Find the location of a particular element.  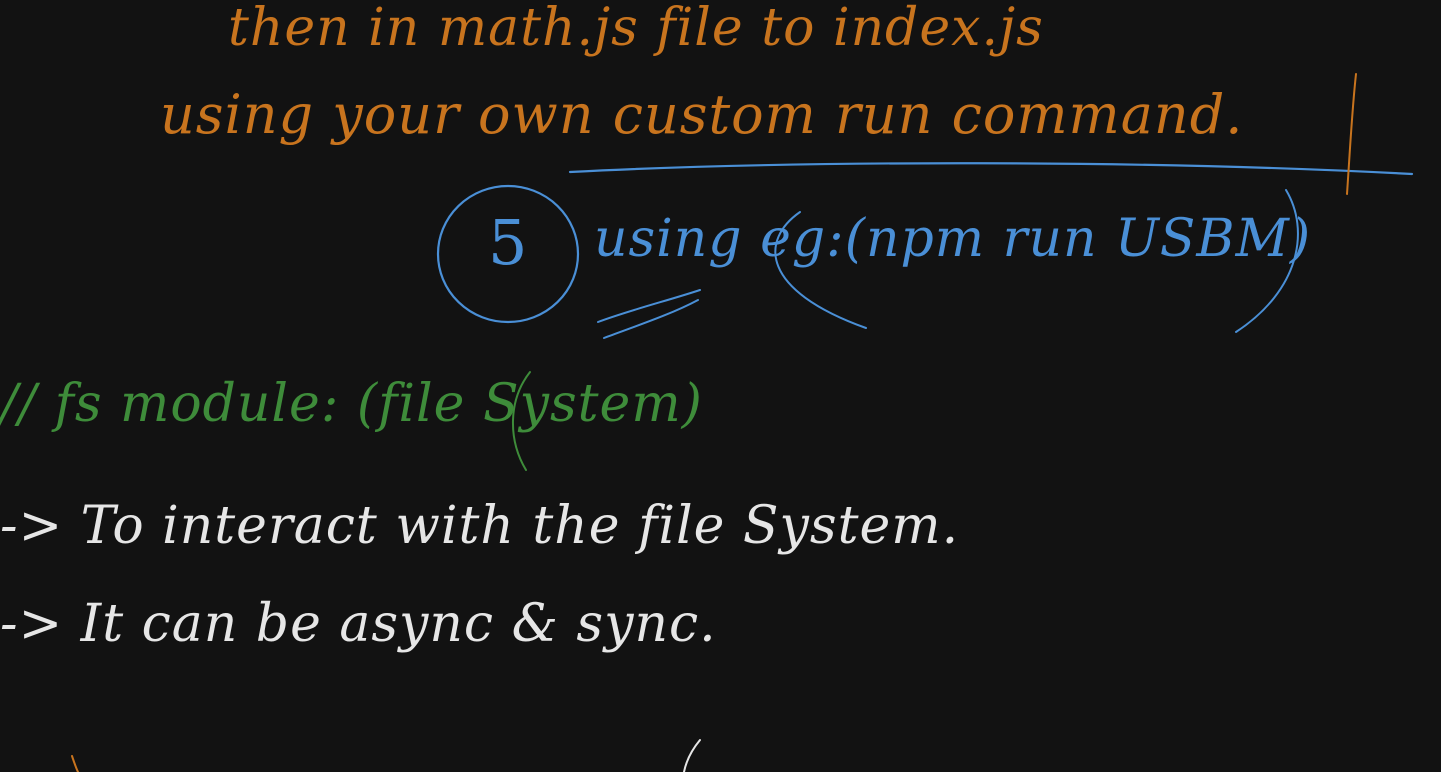

partial-stroke-bottom is located at coordinates (692, 755).